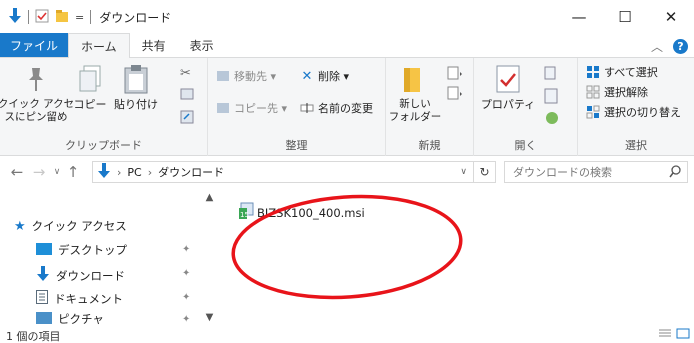  I want to click on nav-item-desktop: デスクトップ, so click(81, 250).